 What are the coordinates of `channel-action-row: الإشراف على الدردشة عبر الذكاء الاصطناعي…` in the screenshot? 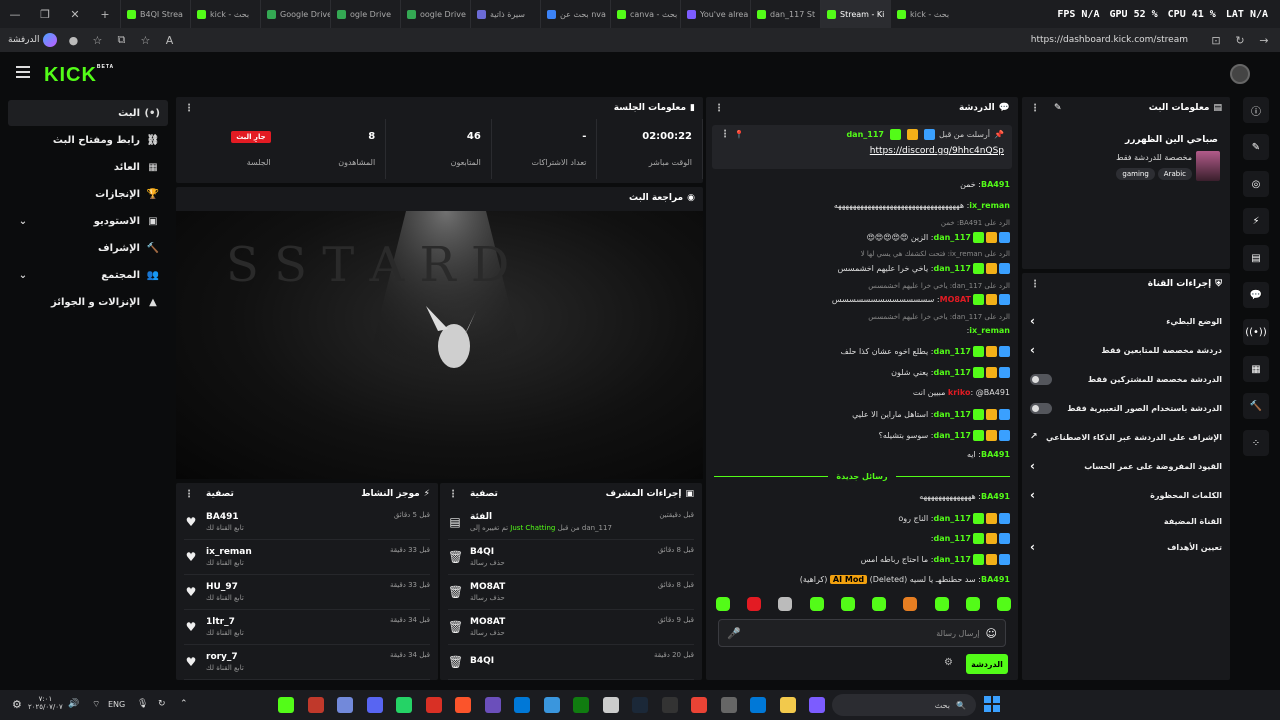 It's located at (1126, 437).